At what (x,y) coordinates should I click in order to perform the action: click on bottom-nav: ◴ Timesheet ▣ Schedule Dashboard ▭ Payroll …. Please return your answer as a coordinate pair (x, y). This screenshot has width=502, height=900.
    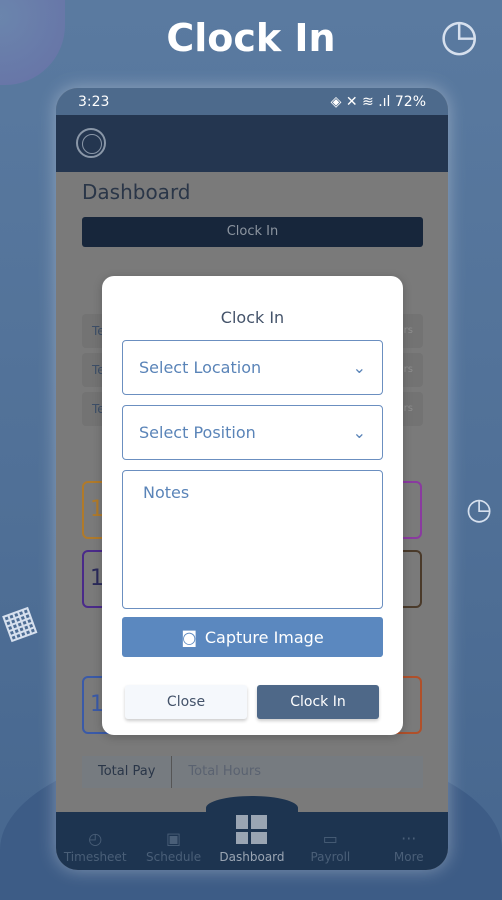
    Looking at the image, I should click on (252, 841).